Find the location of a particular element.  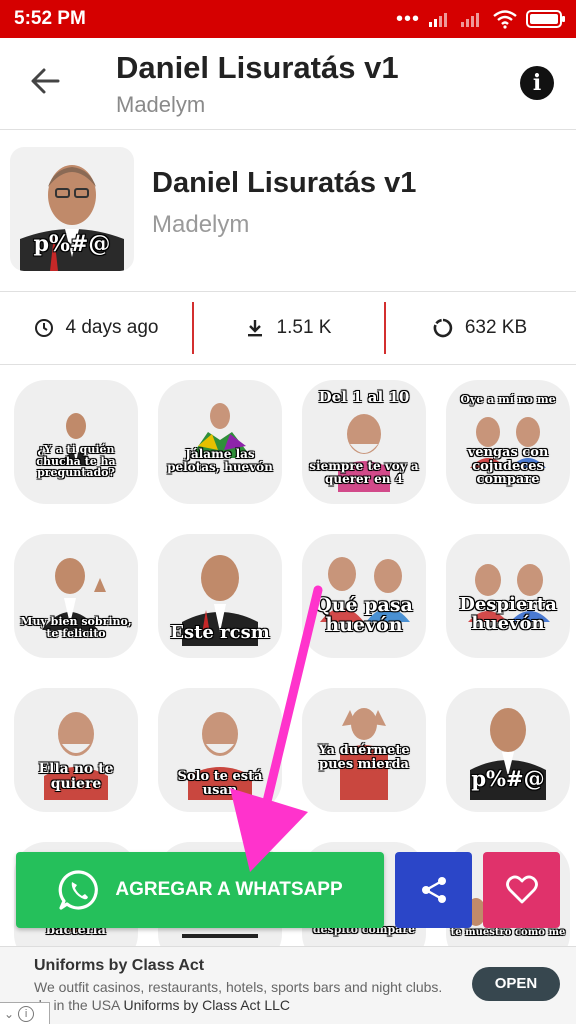

heart-icon is located at coordinates (521, 889).